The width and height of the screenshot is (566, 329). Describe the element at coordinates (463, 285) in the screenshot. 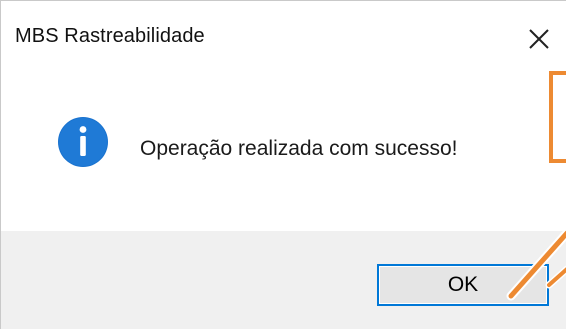

I see `ok-button: OK` at that location.